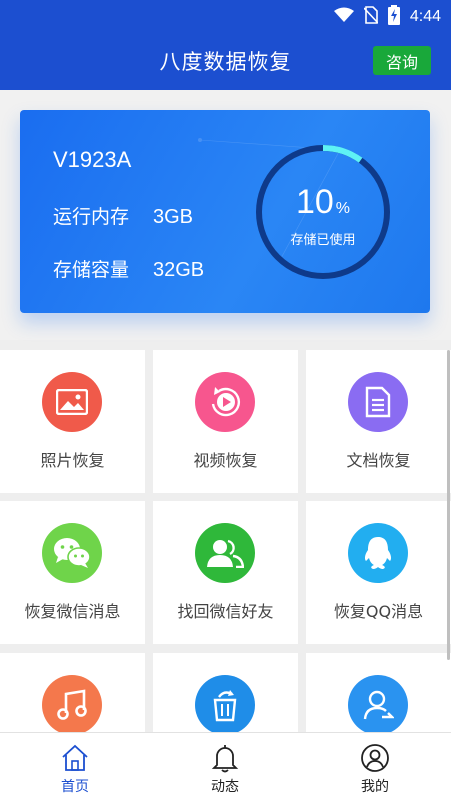 This screenshot has width=451, height=804. I want to click on photo-icon, so click(72, 402).